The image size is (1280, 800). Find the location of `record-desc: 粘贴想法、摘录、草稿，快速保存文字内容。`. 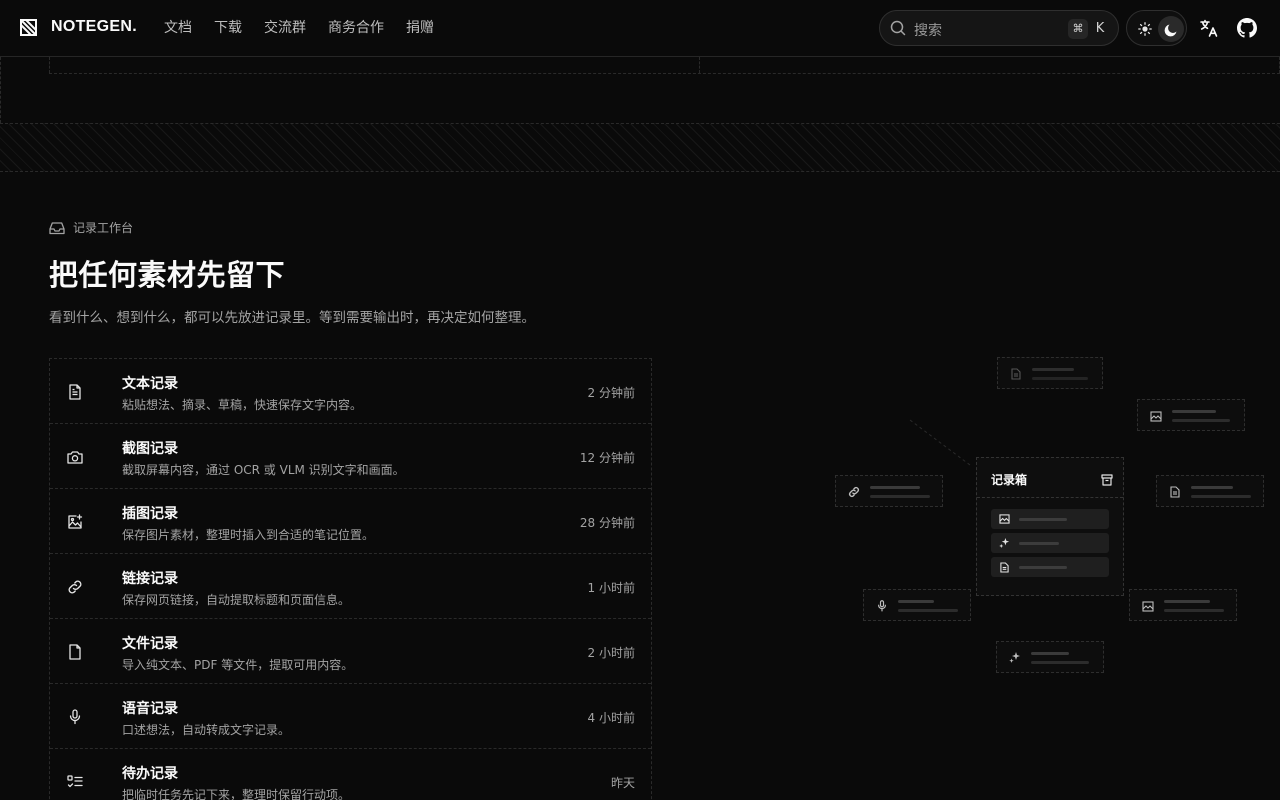

record-desc: 粘贴想法、摘录、草稿，快速保存文字内容。 is located at coordinates (242, 405).